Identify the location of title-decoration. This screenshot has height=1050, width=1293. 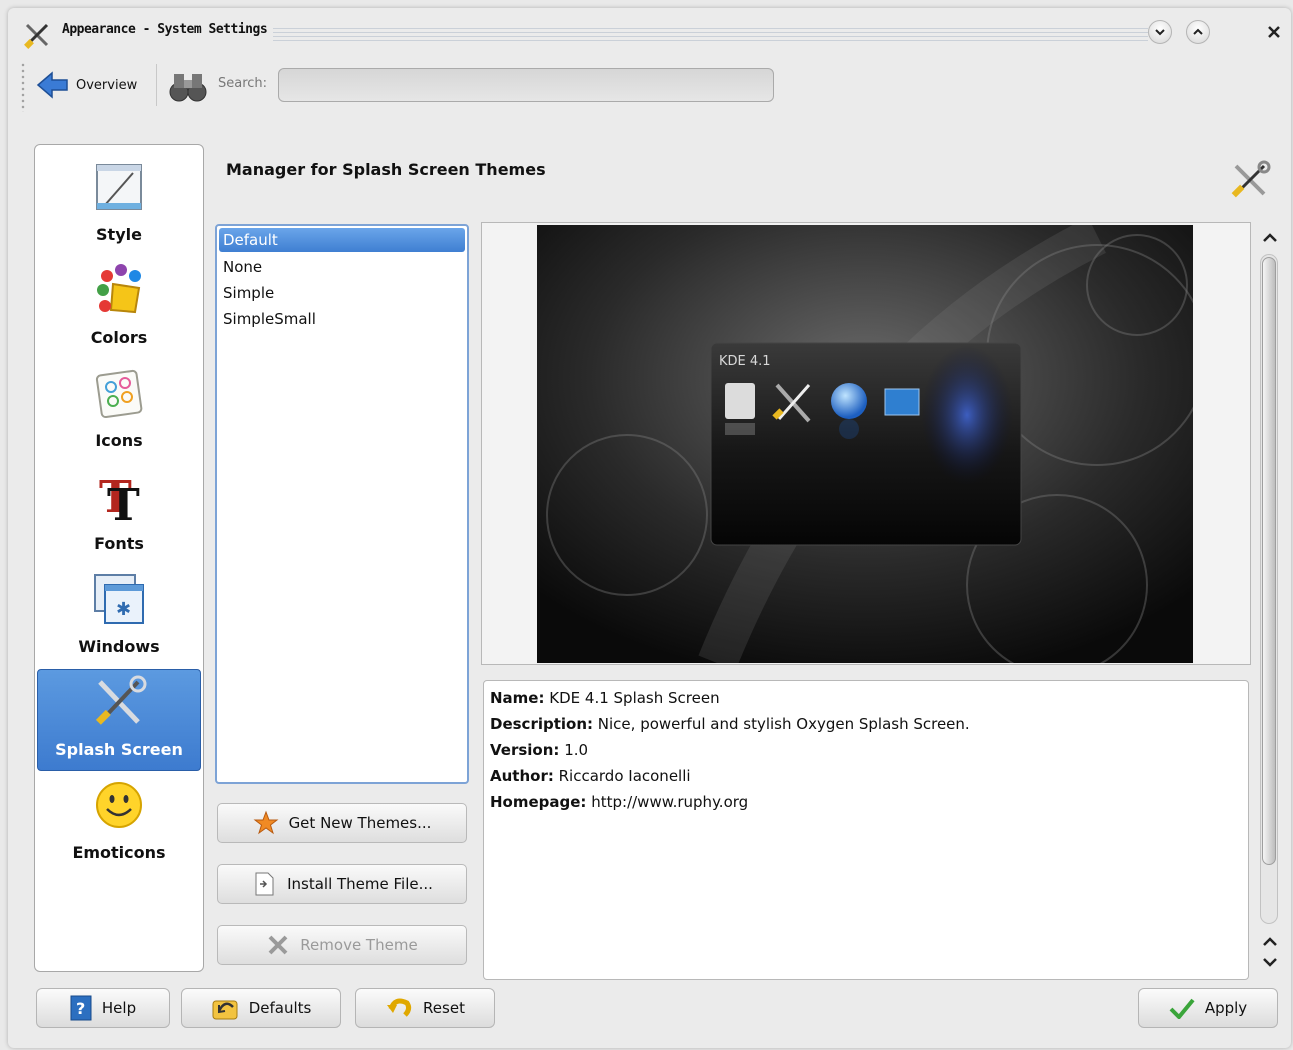
(710, 35).